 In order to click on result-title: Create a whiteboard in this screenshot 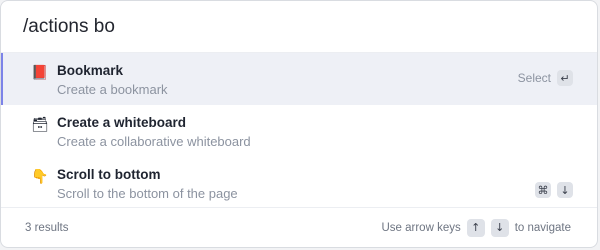, I will do `click(122, 122)`.